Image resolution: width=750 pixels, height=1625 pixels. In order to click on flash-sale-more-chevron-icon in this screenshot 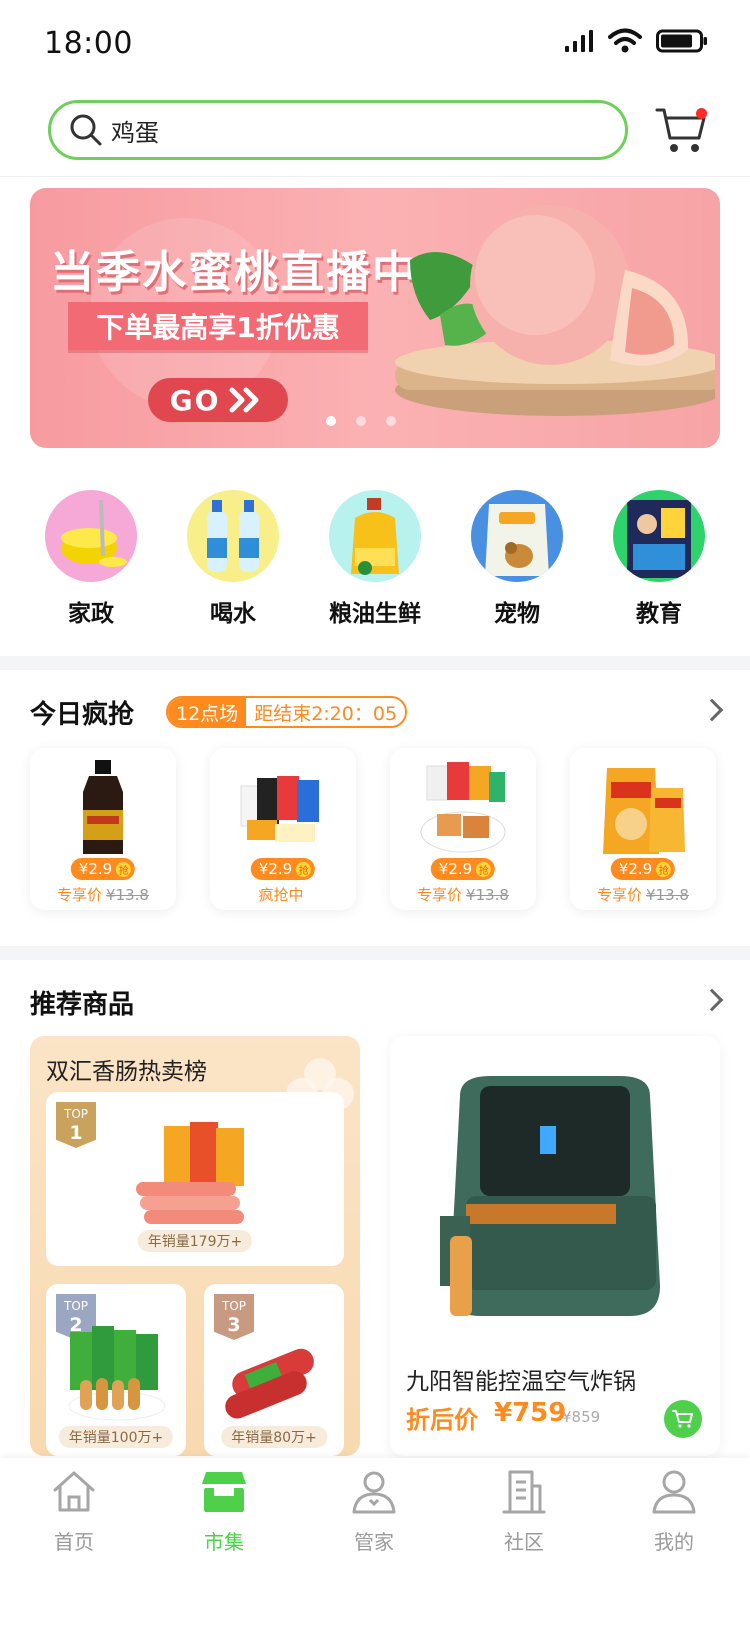, I will do `click(712, 710)`.